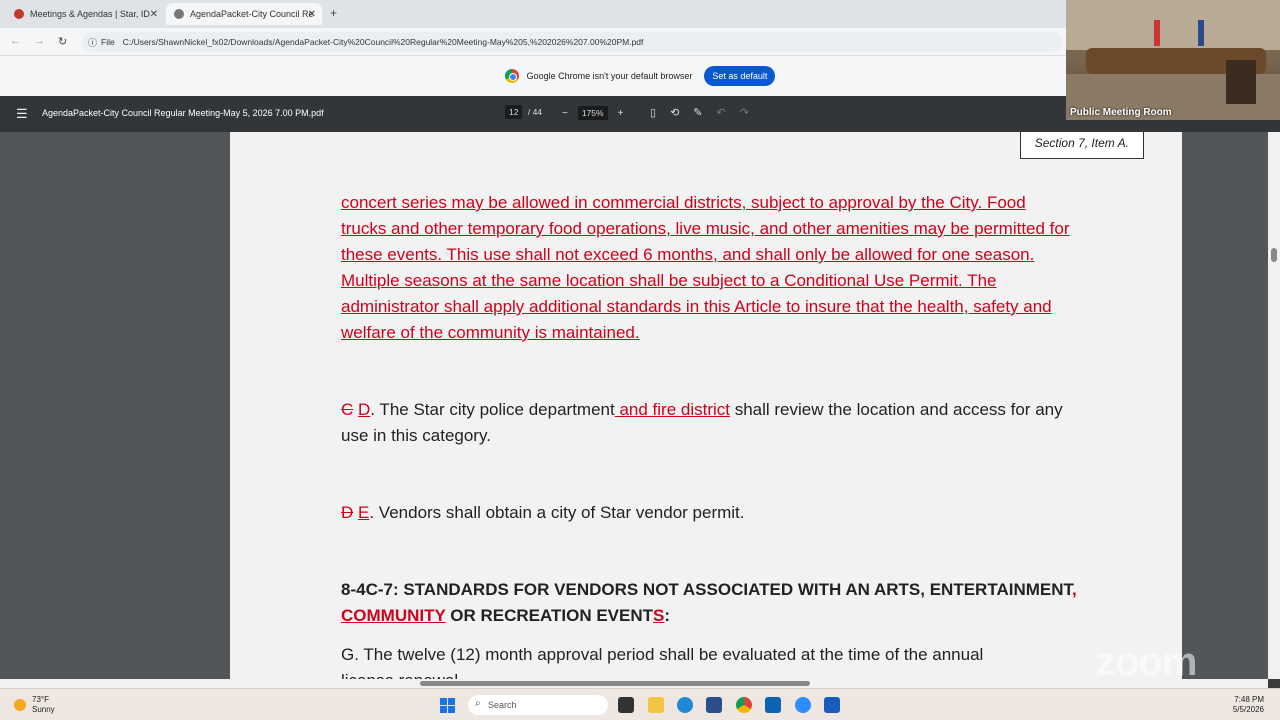  I want to click on set-default-button: Set as default, so click(740, 76).